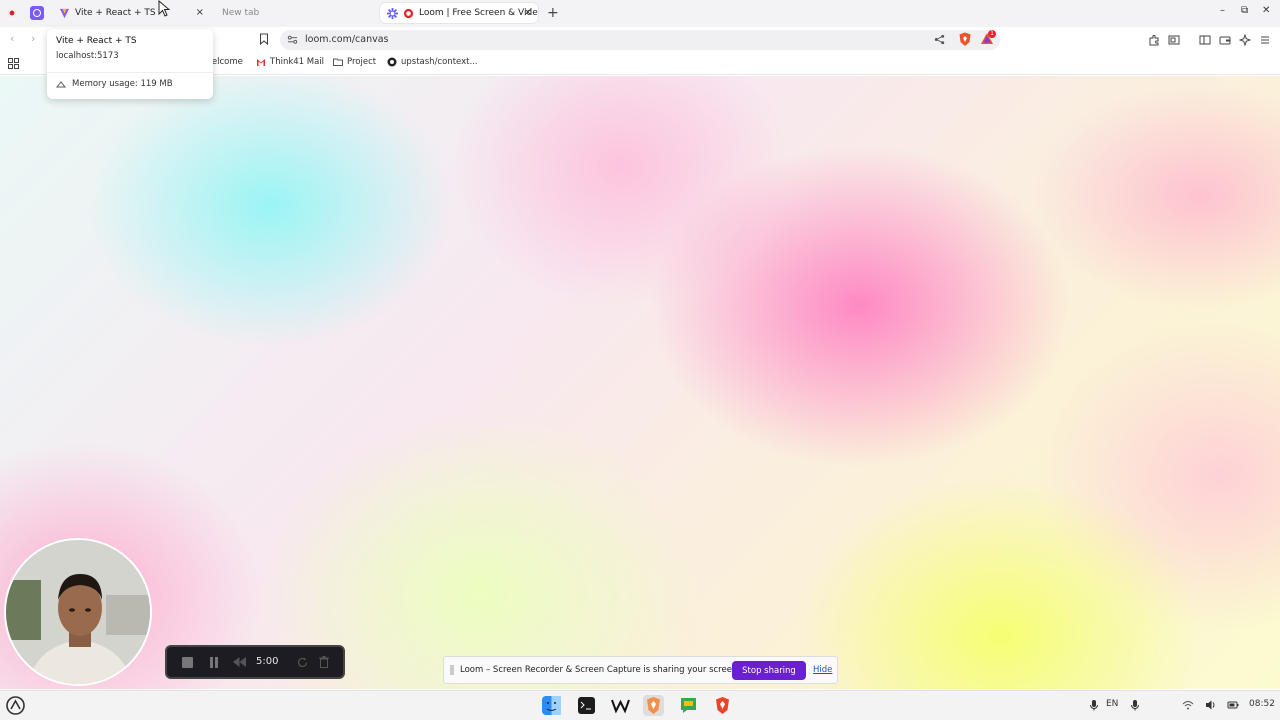 This screenshot has height=720, width=1280. I want to click on close-window-button: ✕, so click(1266, 10).